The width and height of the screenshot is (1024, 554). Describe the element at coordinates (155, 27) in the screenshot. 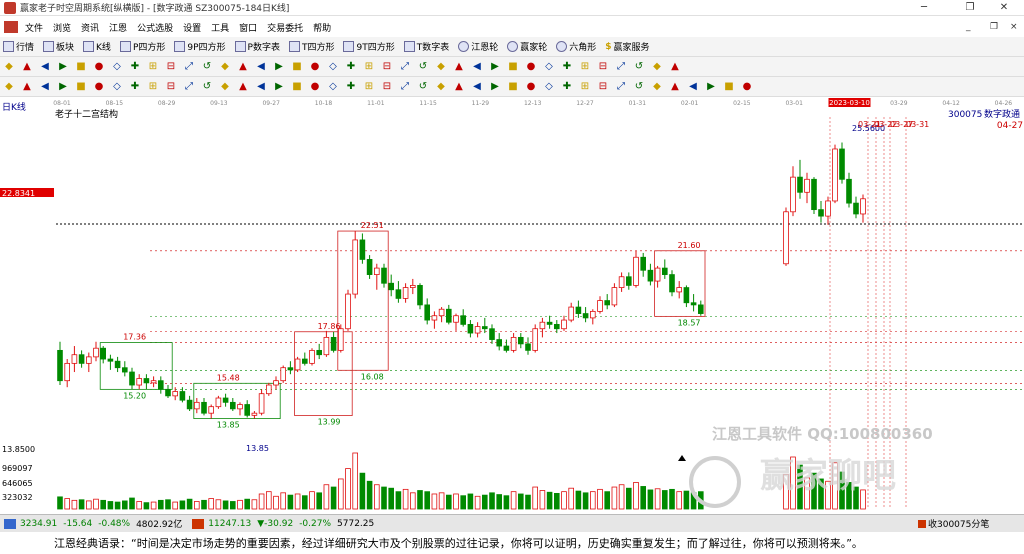

I see `menu-formula: 公式选股` at that location.